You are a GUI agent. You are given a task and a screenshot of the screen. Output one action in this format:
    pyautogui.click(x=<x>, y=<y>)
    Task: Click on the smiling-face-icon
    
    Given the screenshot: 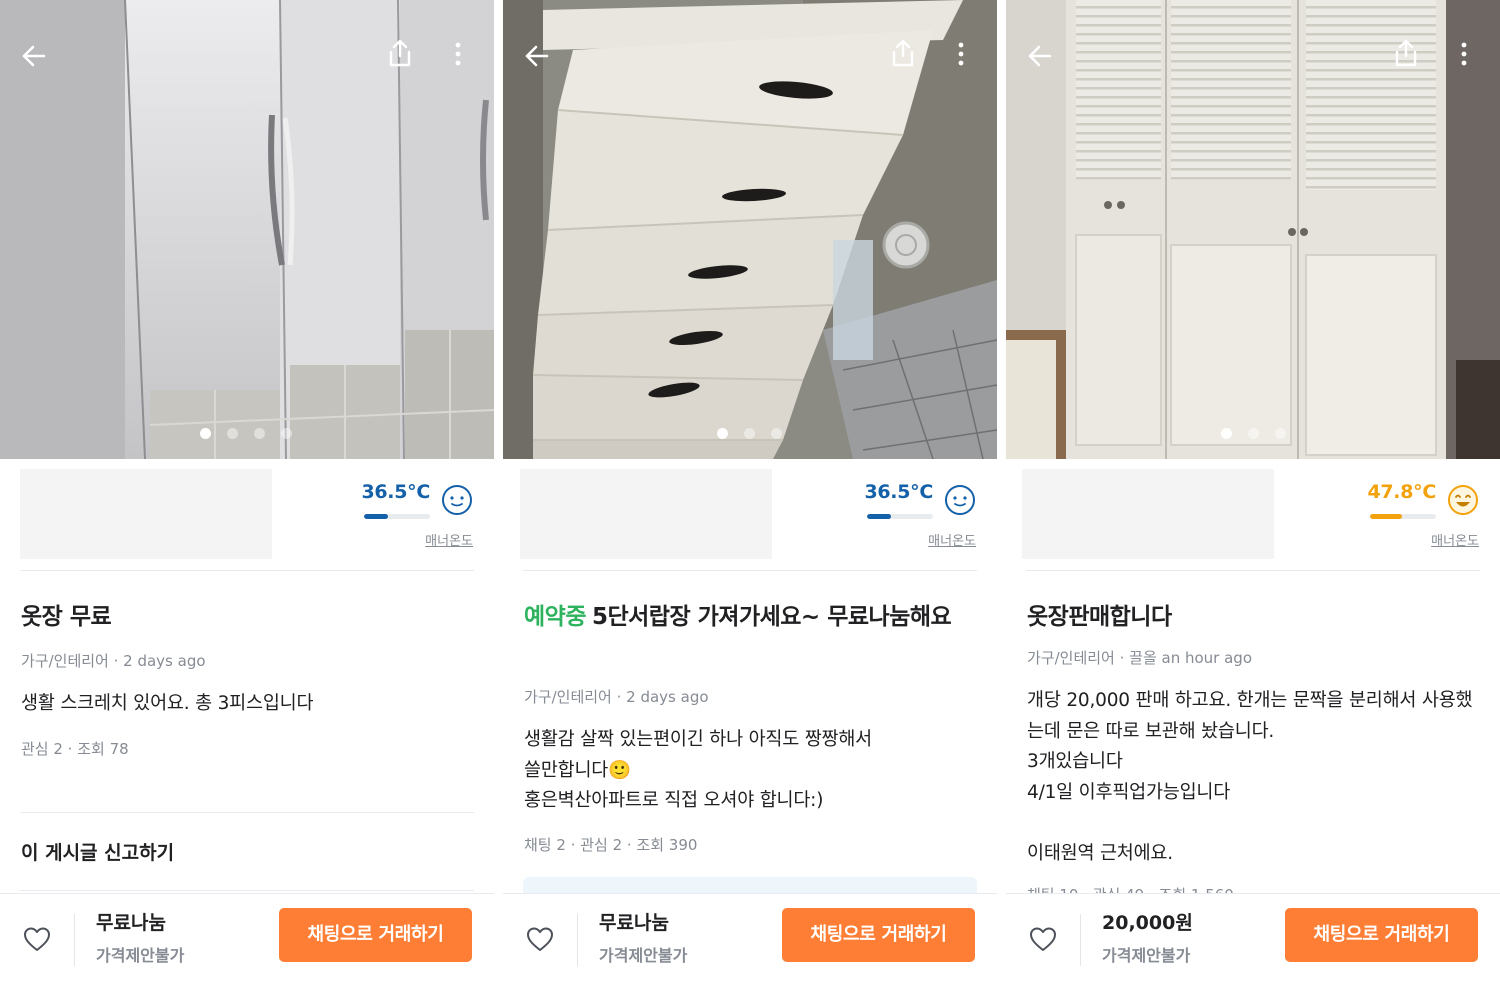 What is the action you would take?
    pyautogui.click(x=1463, y=500)
    